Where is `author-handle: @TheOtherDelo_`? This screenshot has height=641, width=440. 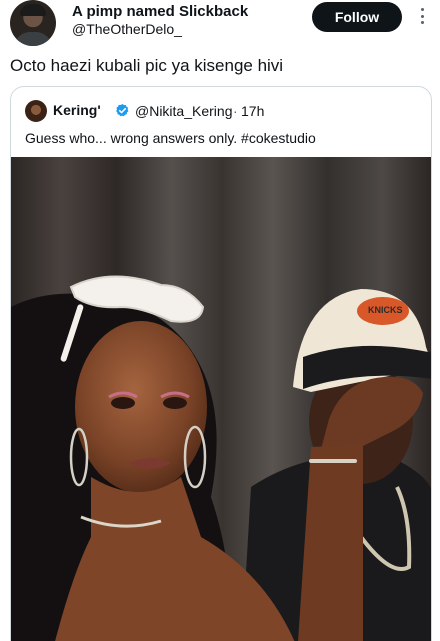 author-handle: @TheOtherDelo_ is located at coordinates (127, 29).